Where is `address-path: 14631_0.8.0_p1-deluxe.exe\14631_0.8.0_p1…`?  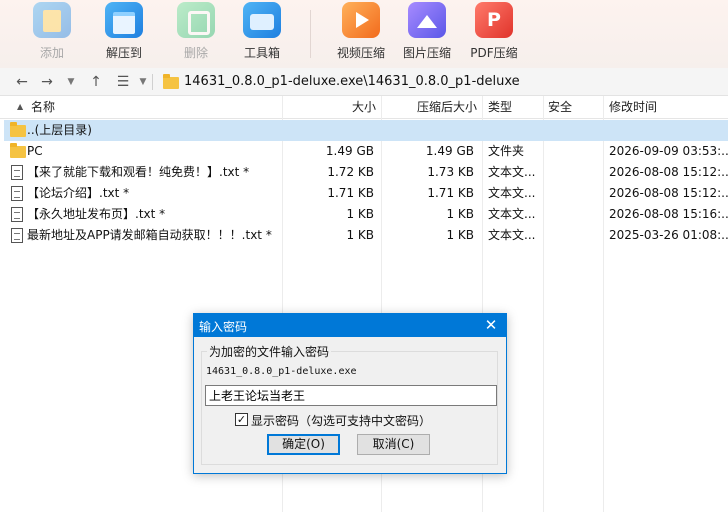
address-path: 14631_0.8.0_p1-deluxe.exe\14631_0.8.0_p1… is located at coordinates (352, 81).